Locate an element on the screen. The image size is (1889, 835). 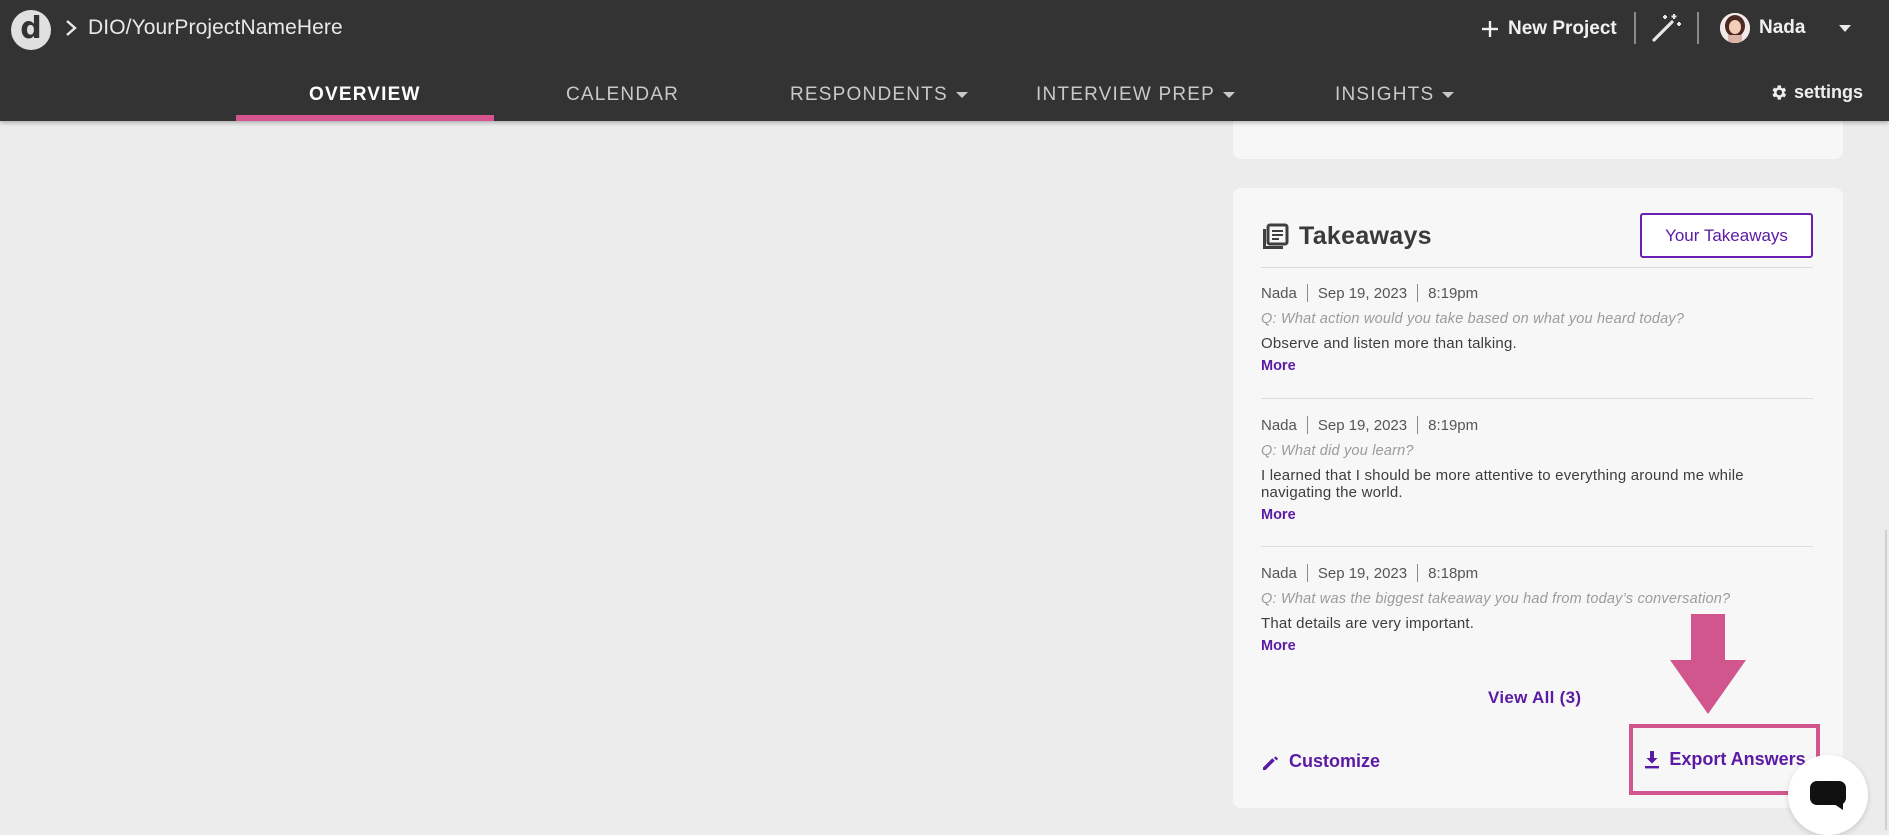
settings-label: settings is located at coordinates (1829, 92).